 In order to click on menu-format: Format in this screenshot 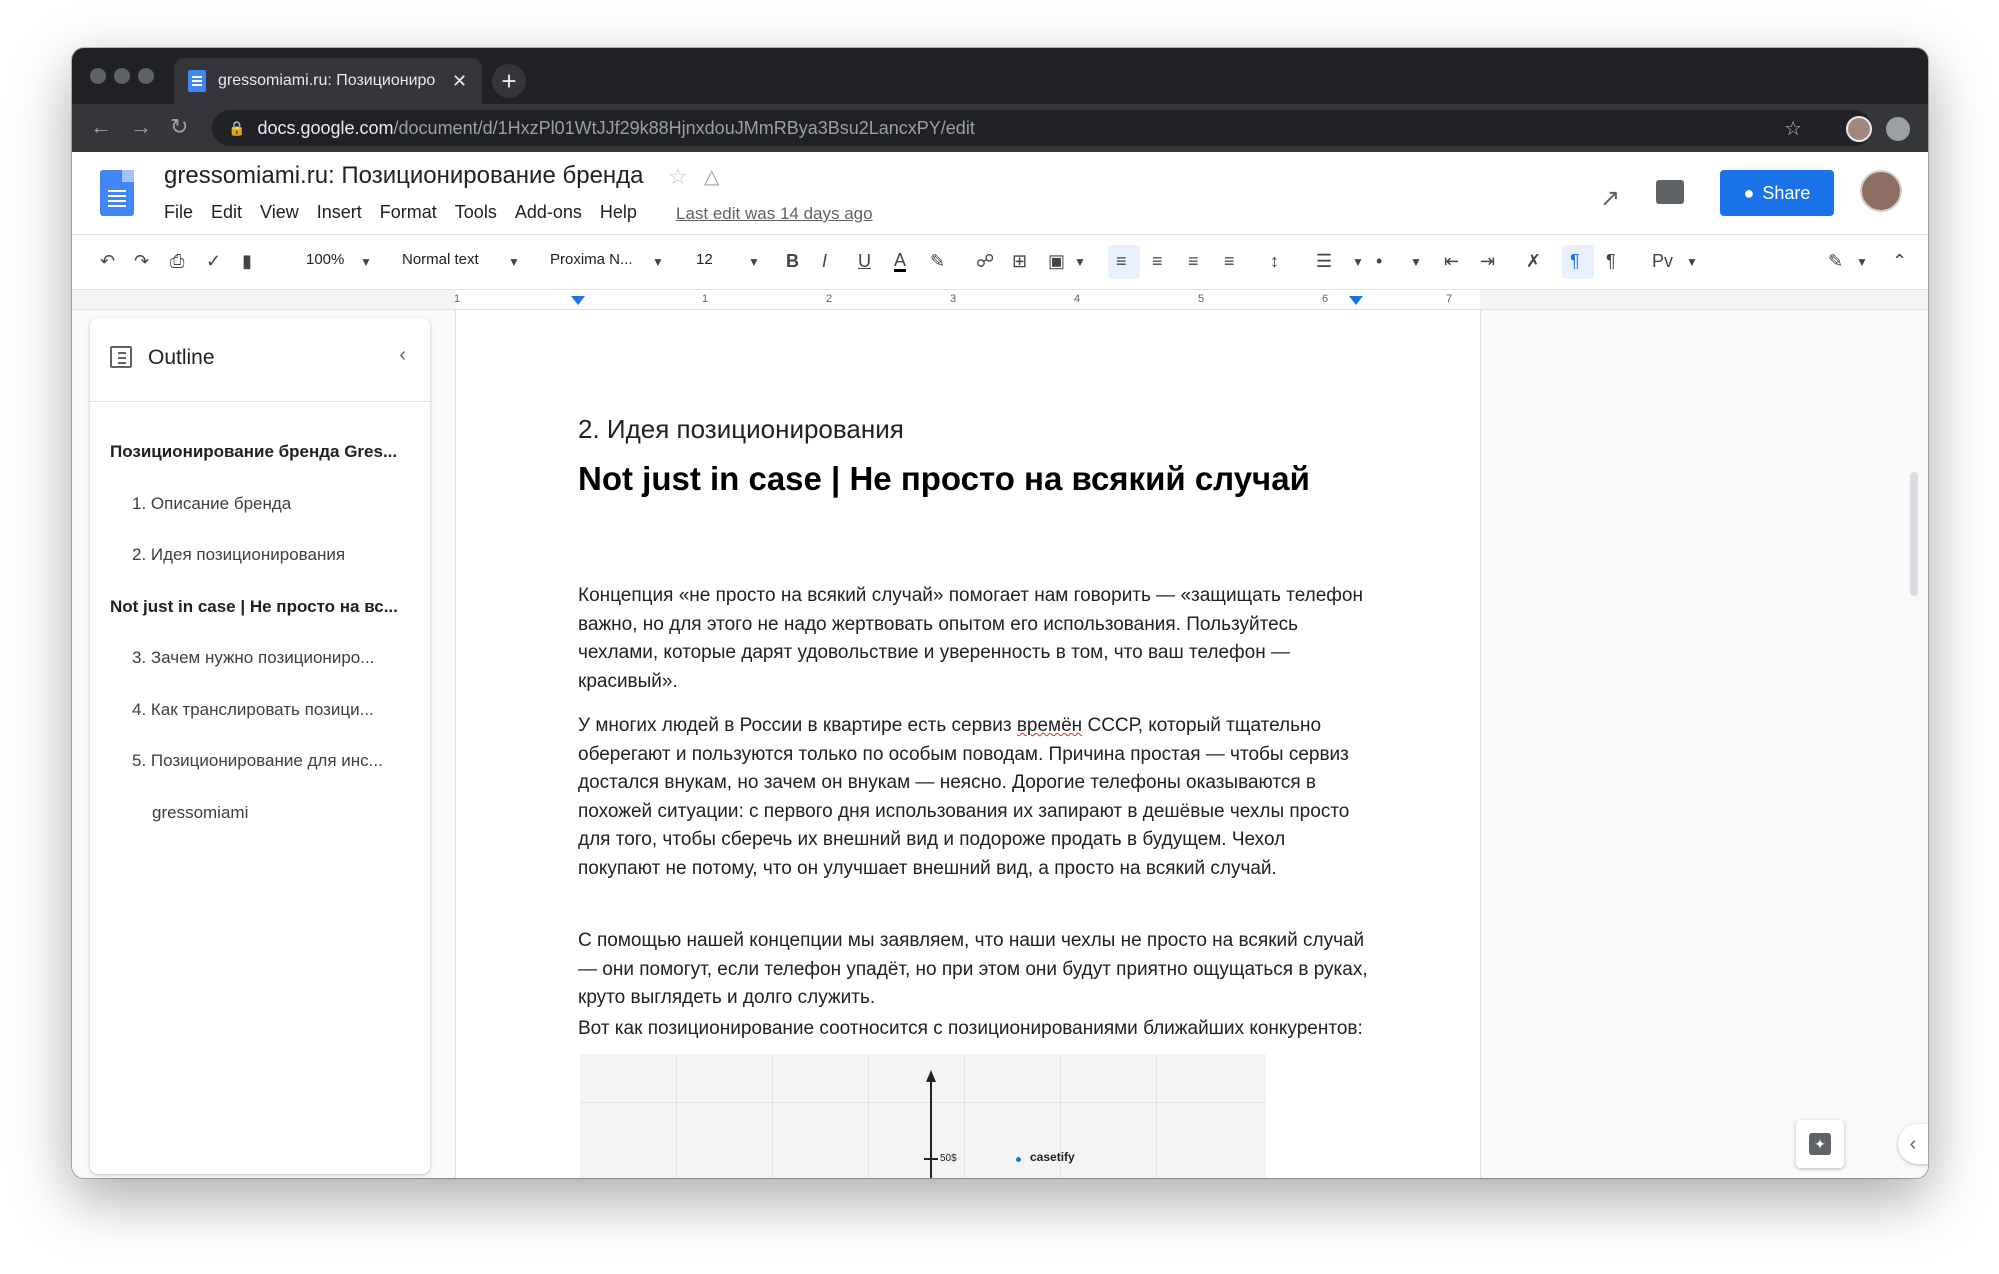, I will do `click(408, 212)`.